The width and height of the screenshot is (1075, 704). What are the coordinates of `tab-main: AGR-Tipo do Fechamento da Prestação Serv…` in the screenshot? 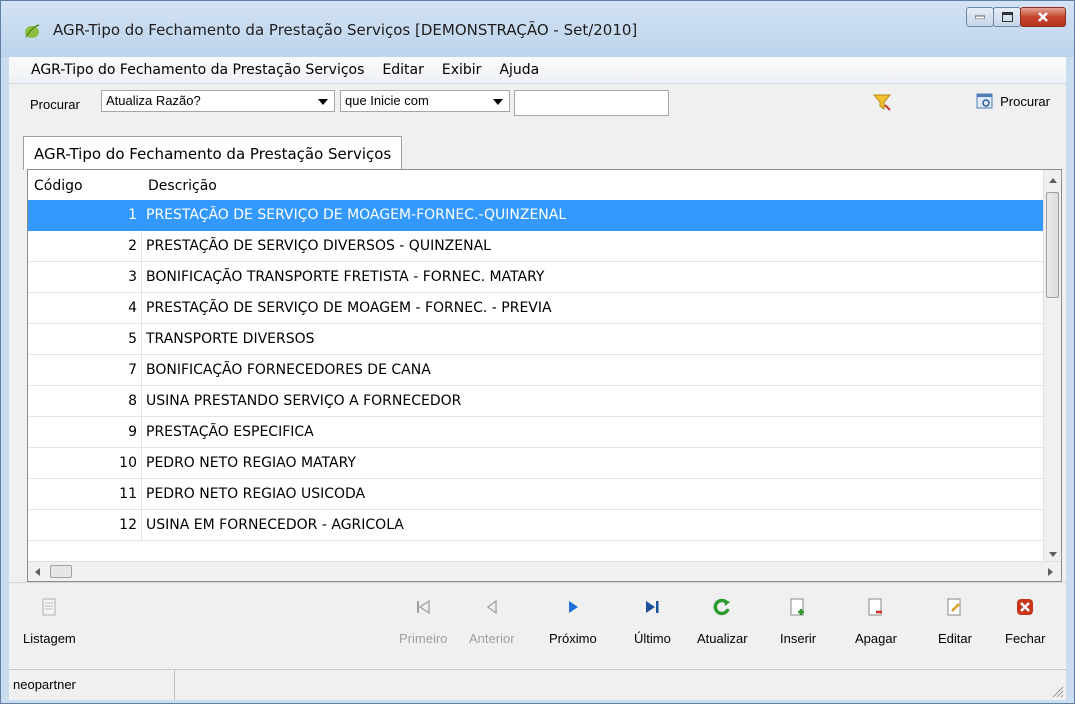 It's located at (213, 153).